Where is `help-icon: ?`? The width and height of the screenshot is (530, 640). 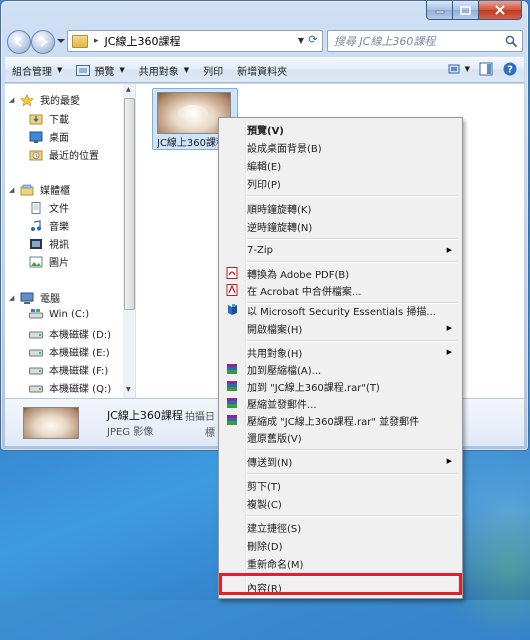 help-icon: ? is located at coordinates (510, 69).